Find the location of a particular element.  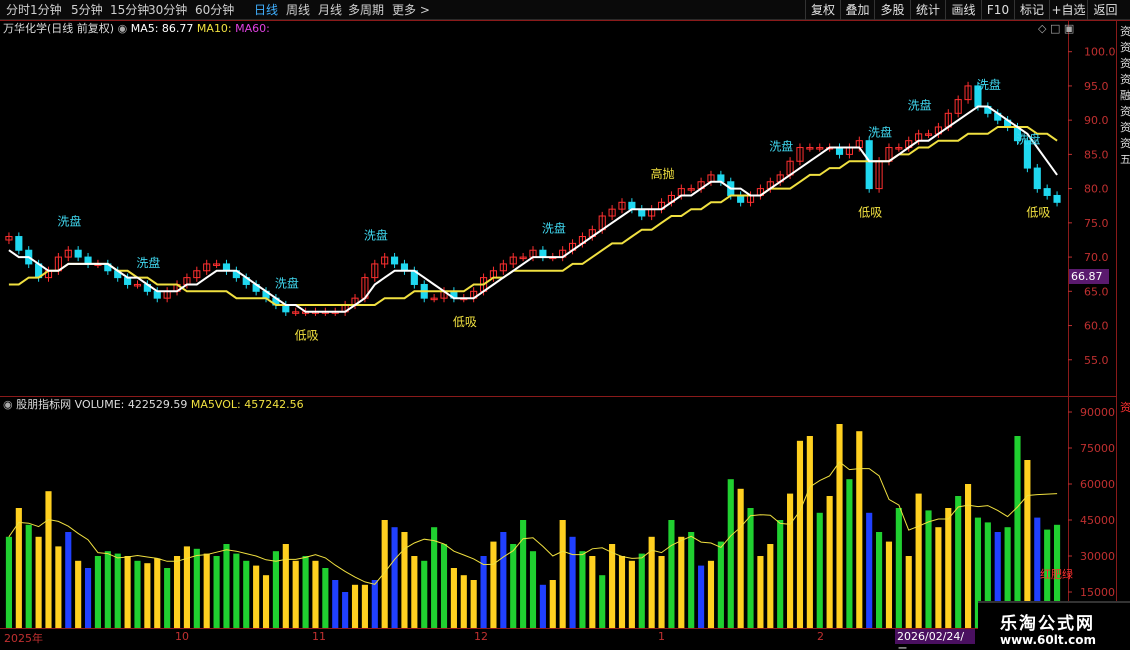

vol-tick-label-3: 60000 is located at coordinates (1097, 484).